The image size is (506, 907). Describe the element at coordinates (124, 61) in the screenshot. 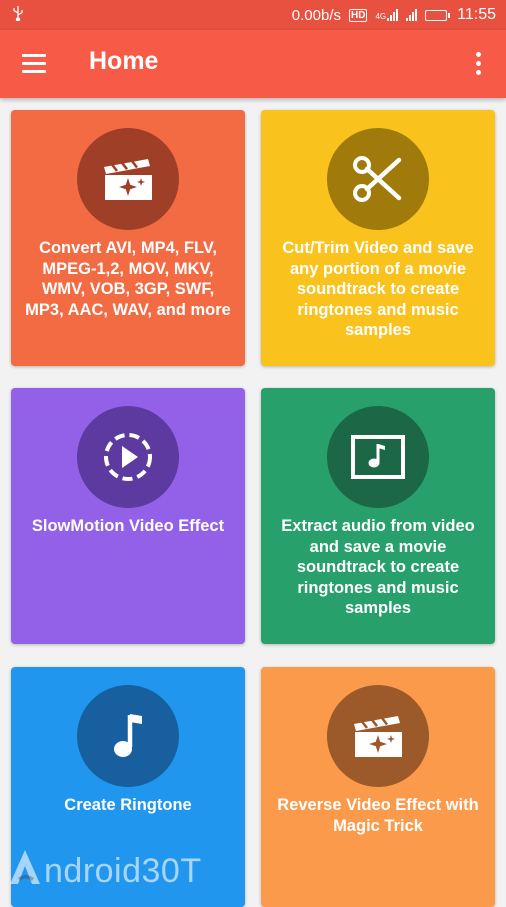

I see `page-title: Home` at that location.